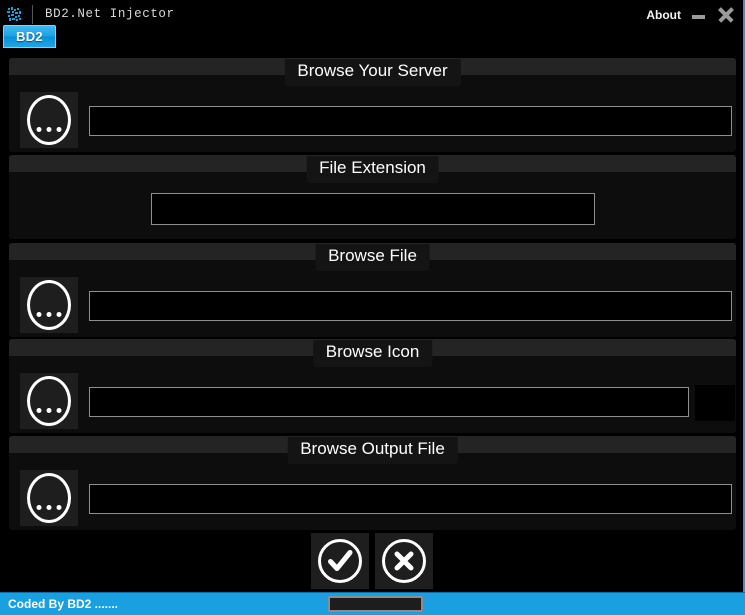 This screenshot has height=615, width=745. Describe the element at coordinates (699, 15) in the screenshot. I see `minimize-icon` at that location.